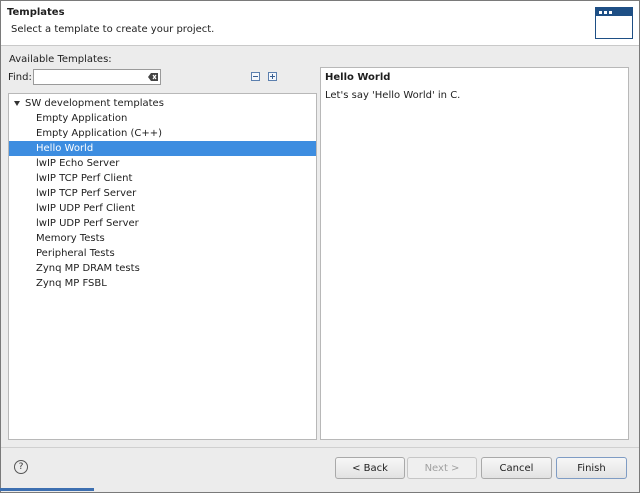 This screenshot has height=493, width=640. I want to click on next-button: Next >, so click(442, 468).